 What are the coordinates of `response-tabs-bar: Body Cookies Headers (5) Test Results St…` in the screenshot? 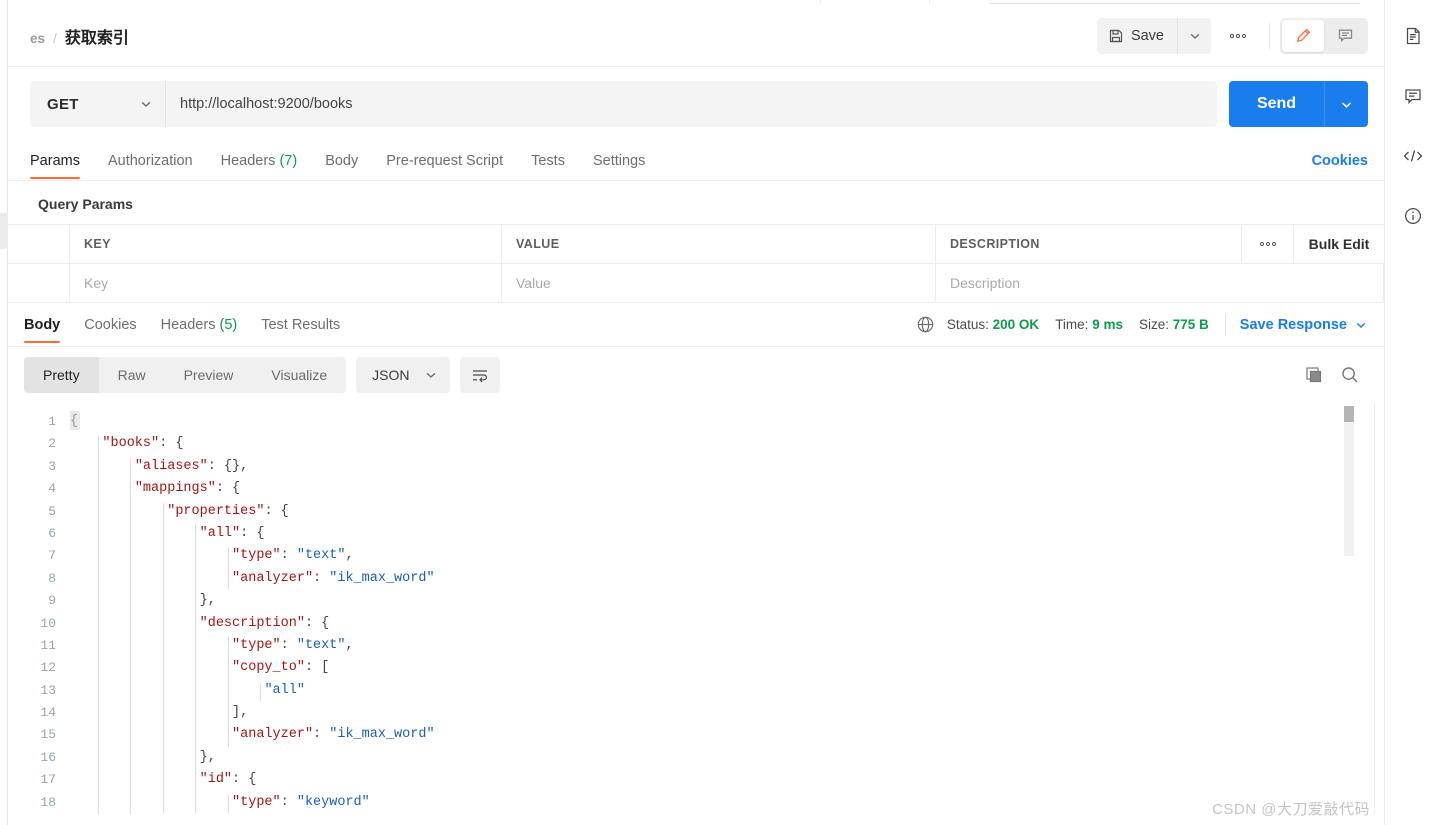 It's located at (696, 325).